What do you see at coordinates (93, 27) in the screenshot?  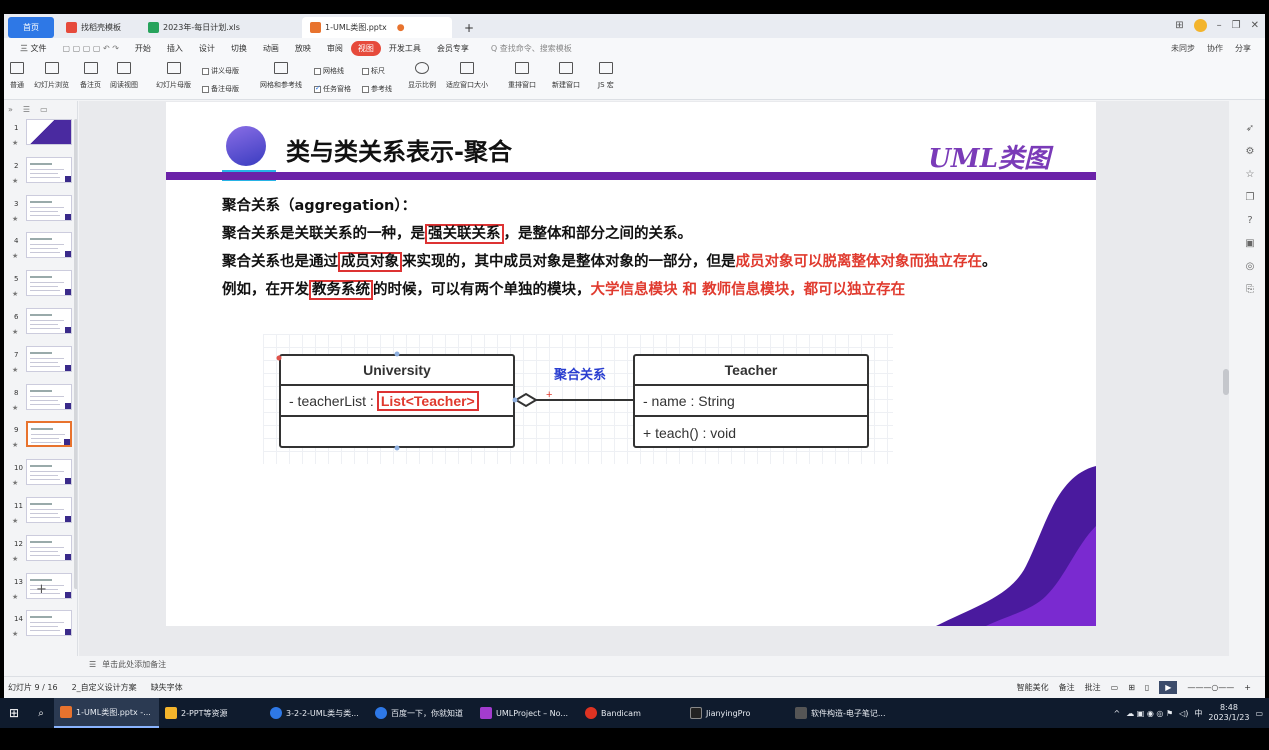 I see `tab-template-store: 找稻壳模板` at bounding box center [93, 27].